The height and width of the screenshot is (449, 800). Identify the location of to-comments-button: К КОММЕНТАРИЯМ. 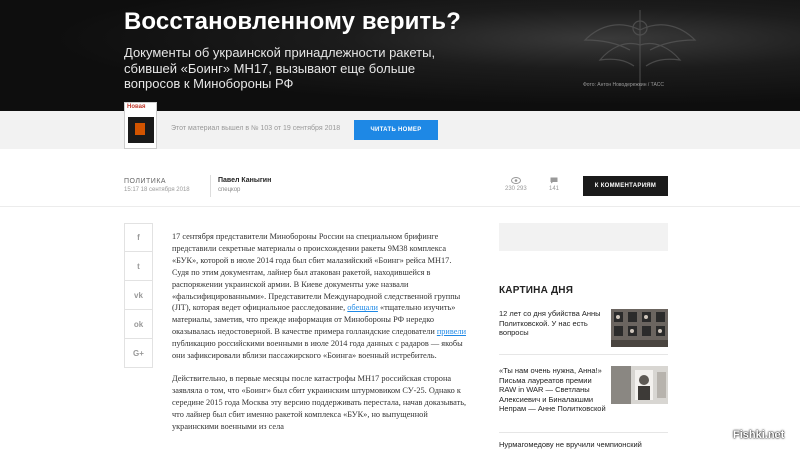
(625, 186).